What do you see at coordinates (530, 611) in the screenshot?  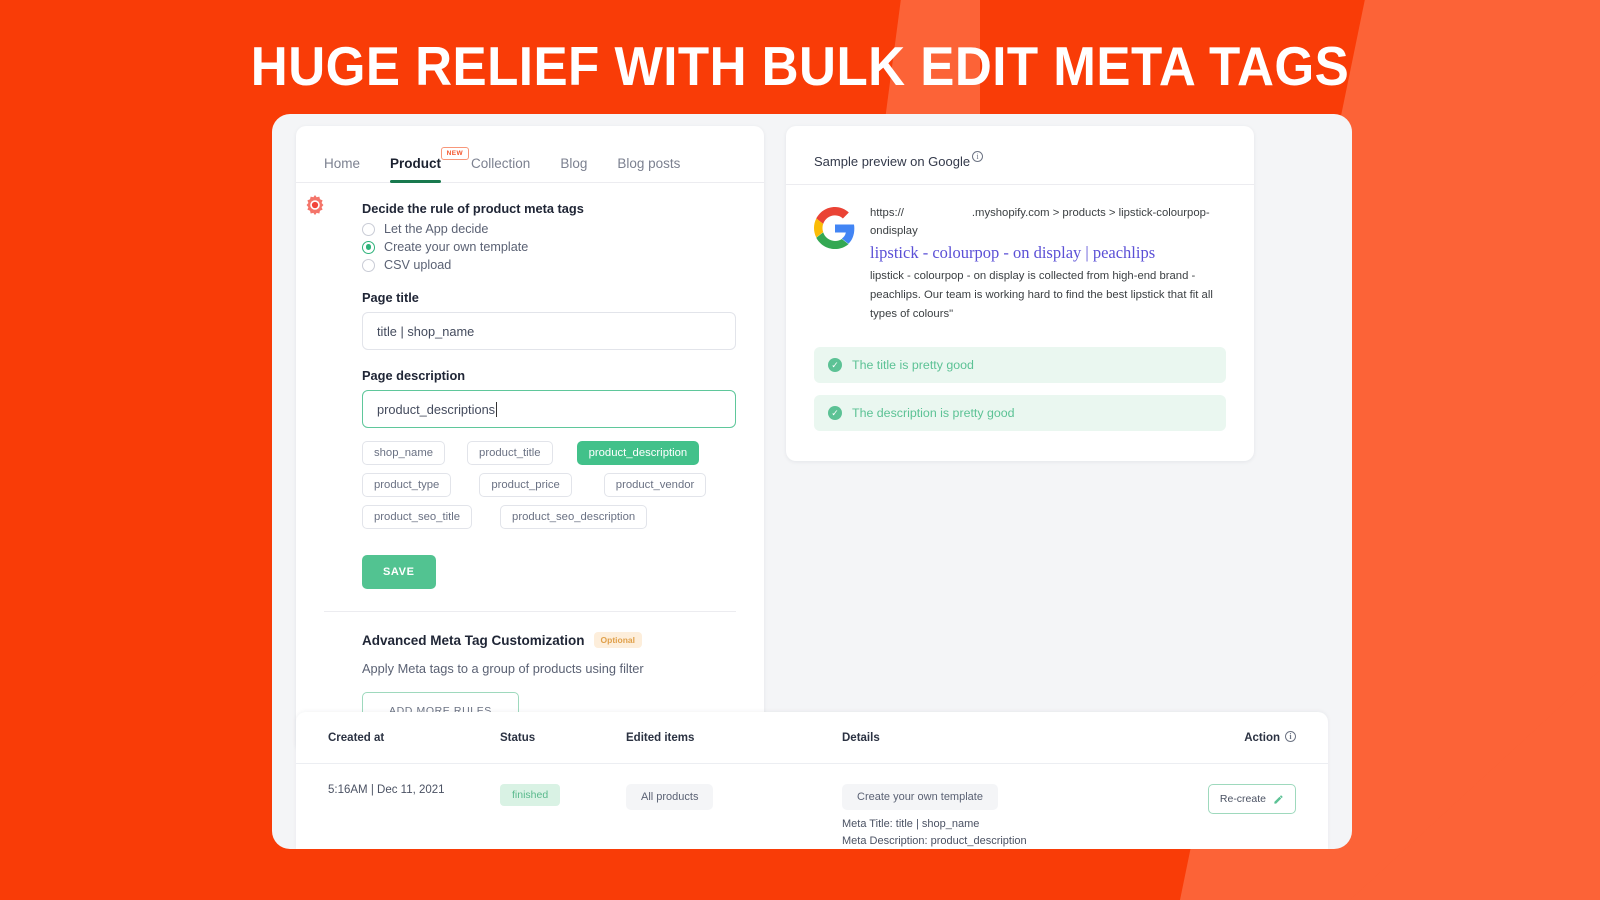 I see `section-divider` at bounding box center [530, 611].